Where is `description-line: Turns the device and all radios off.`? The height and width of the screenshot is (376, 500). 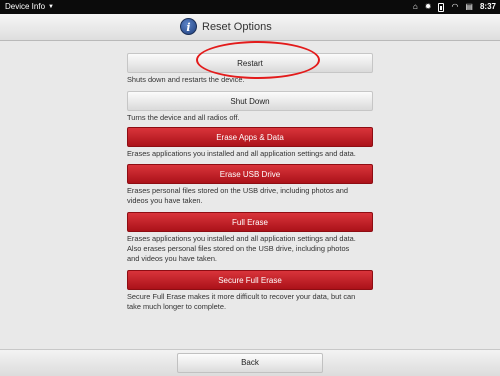
description-line: Turns the device and all radios off. is located at coordinates (183, 117).